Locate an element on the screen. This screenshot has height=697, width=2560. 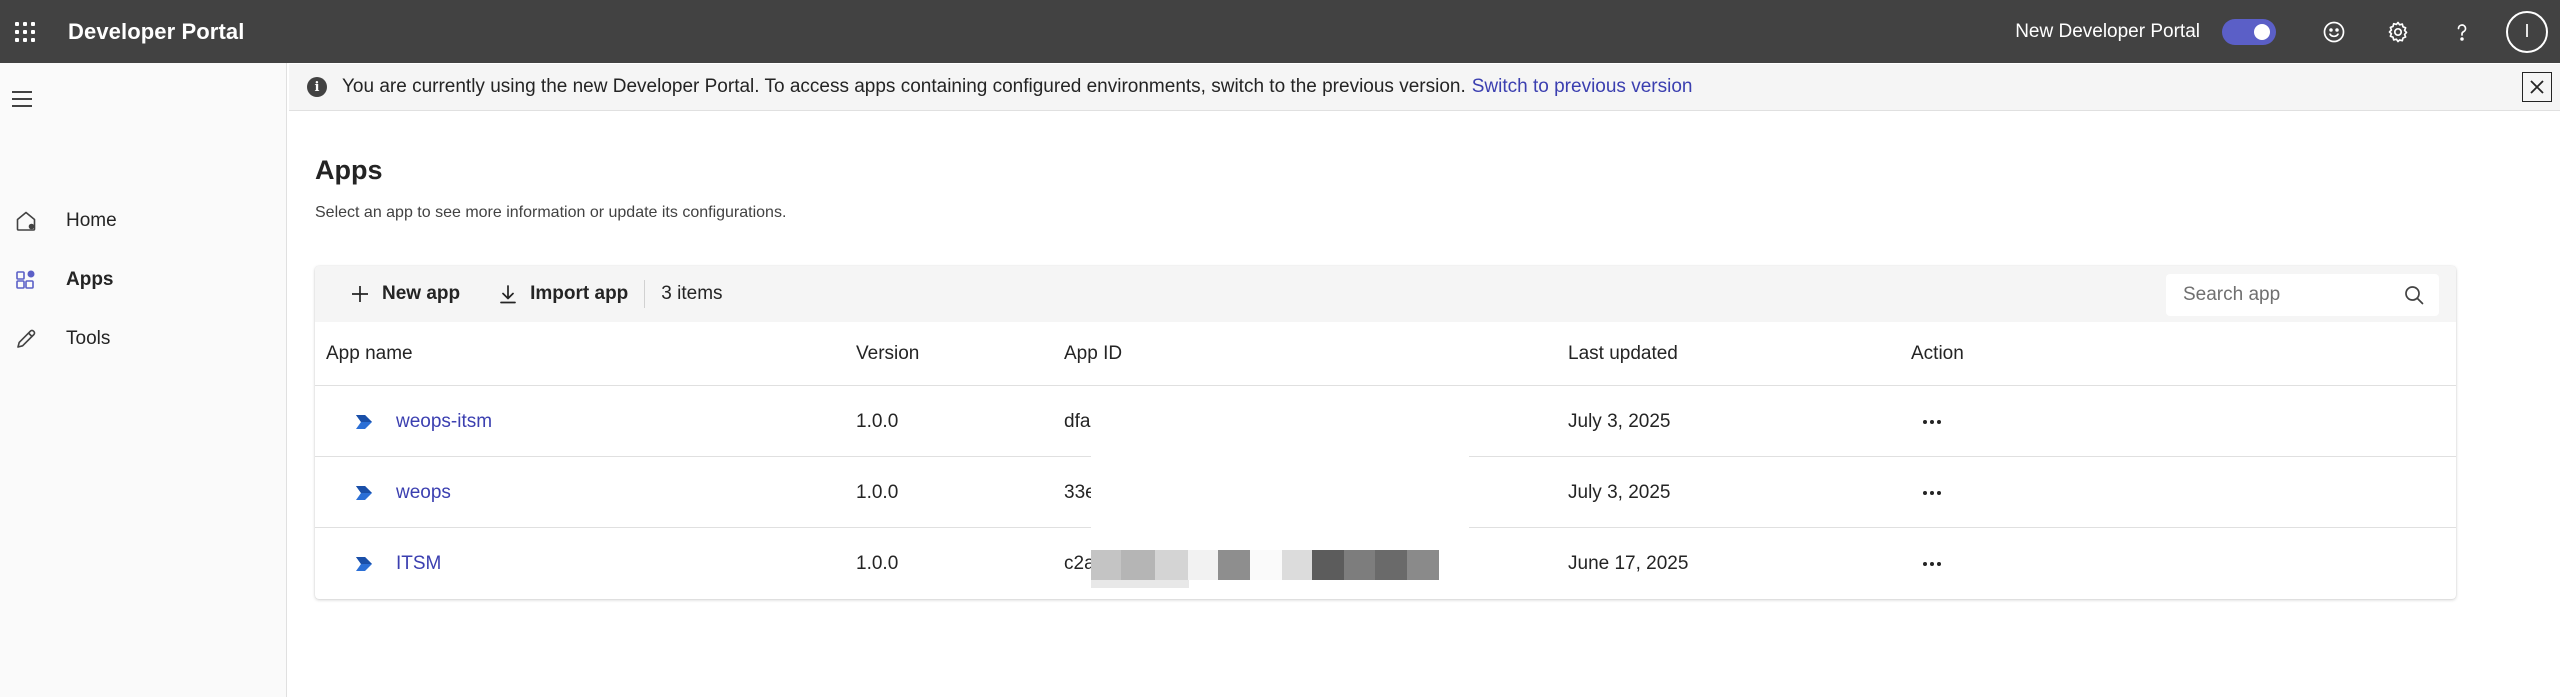
smiley-icon is located at coordinates (2334, 31).